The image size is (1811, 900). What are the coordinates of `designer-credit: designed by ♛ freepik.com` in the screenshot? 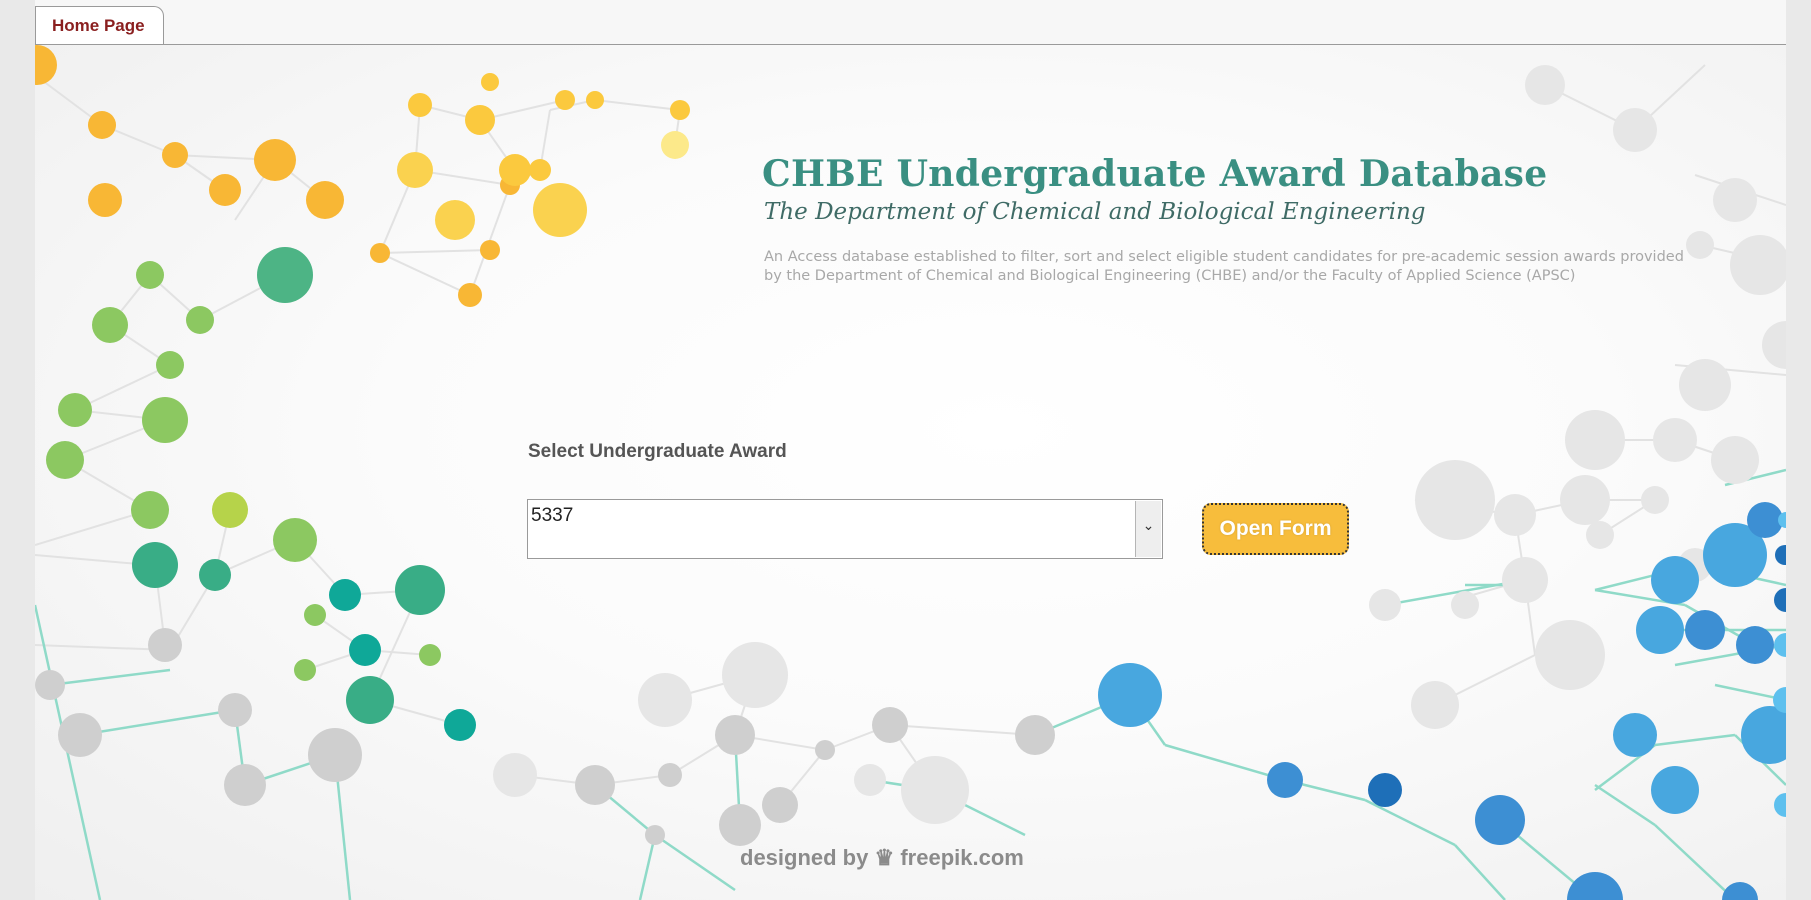 It's located at (882, 858).